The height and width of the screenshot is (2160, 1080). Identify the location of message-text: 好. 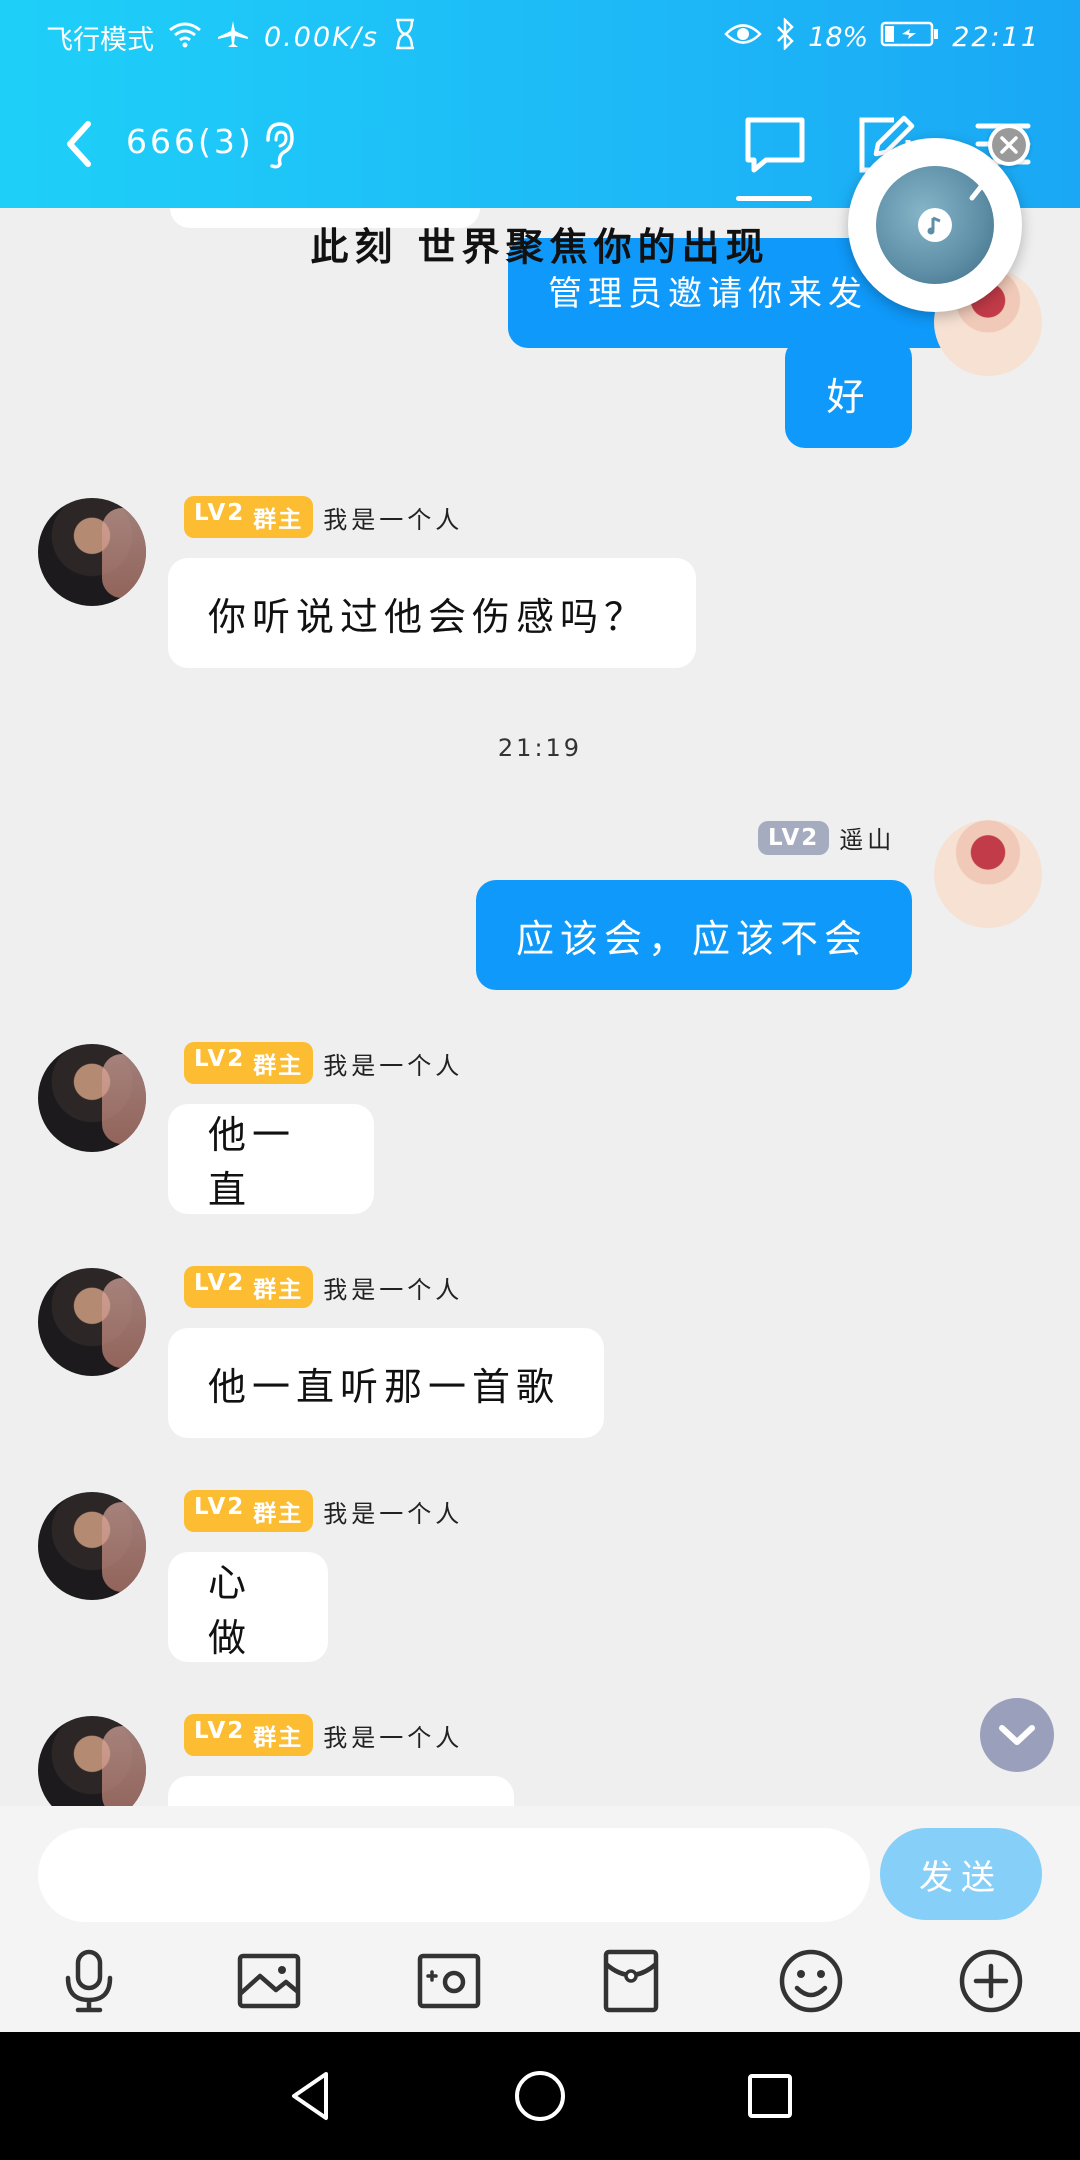
(848, 396).